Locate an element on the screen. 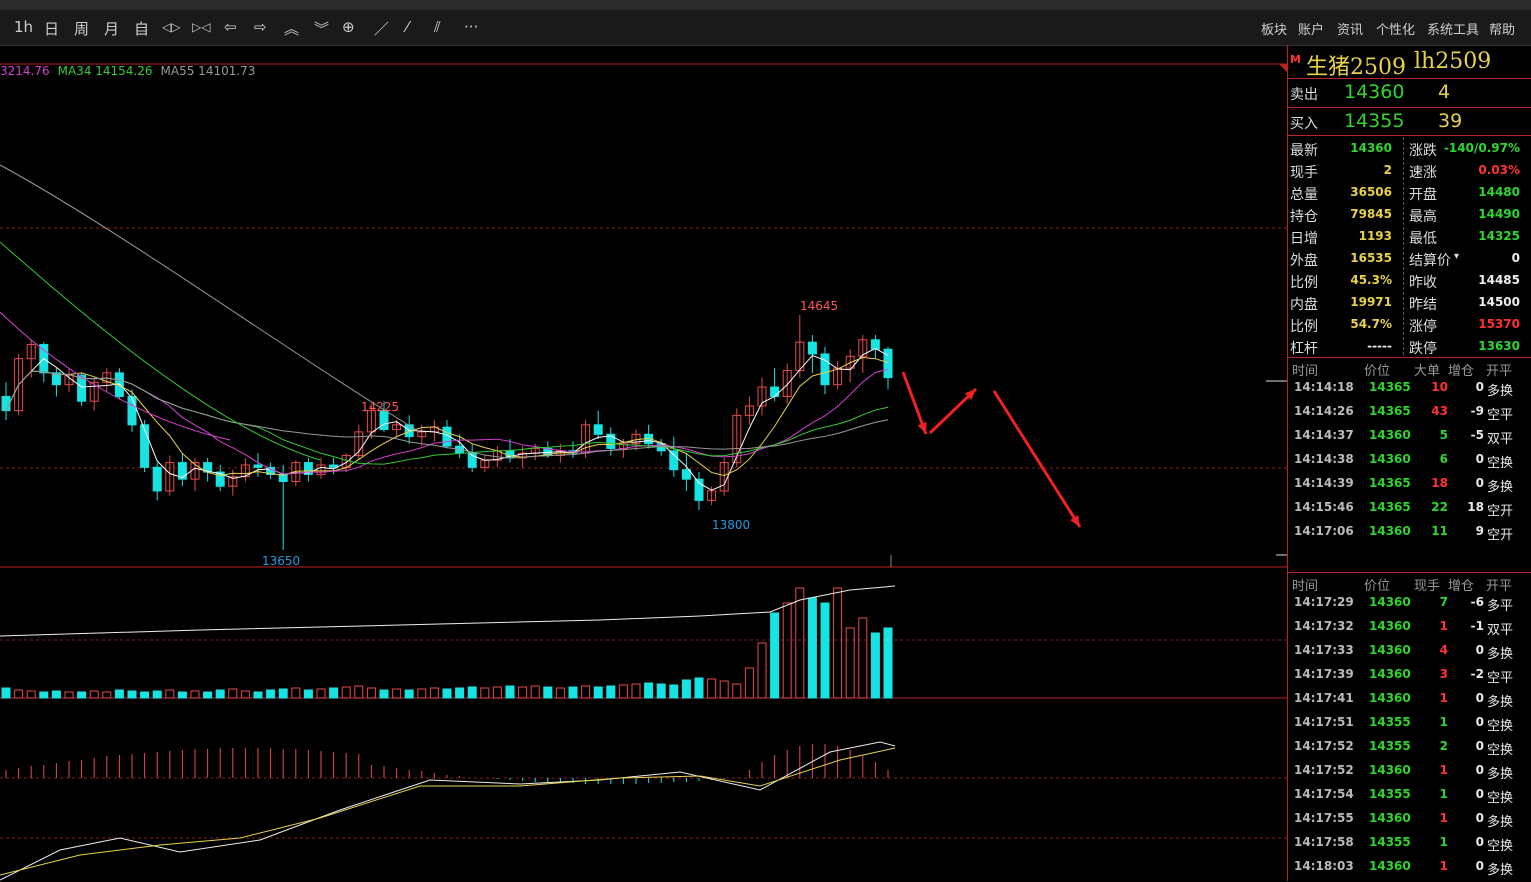 The height and width of the screenshot is (882, 1531). more-icon: ··· is located at coordinates (471, 27).